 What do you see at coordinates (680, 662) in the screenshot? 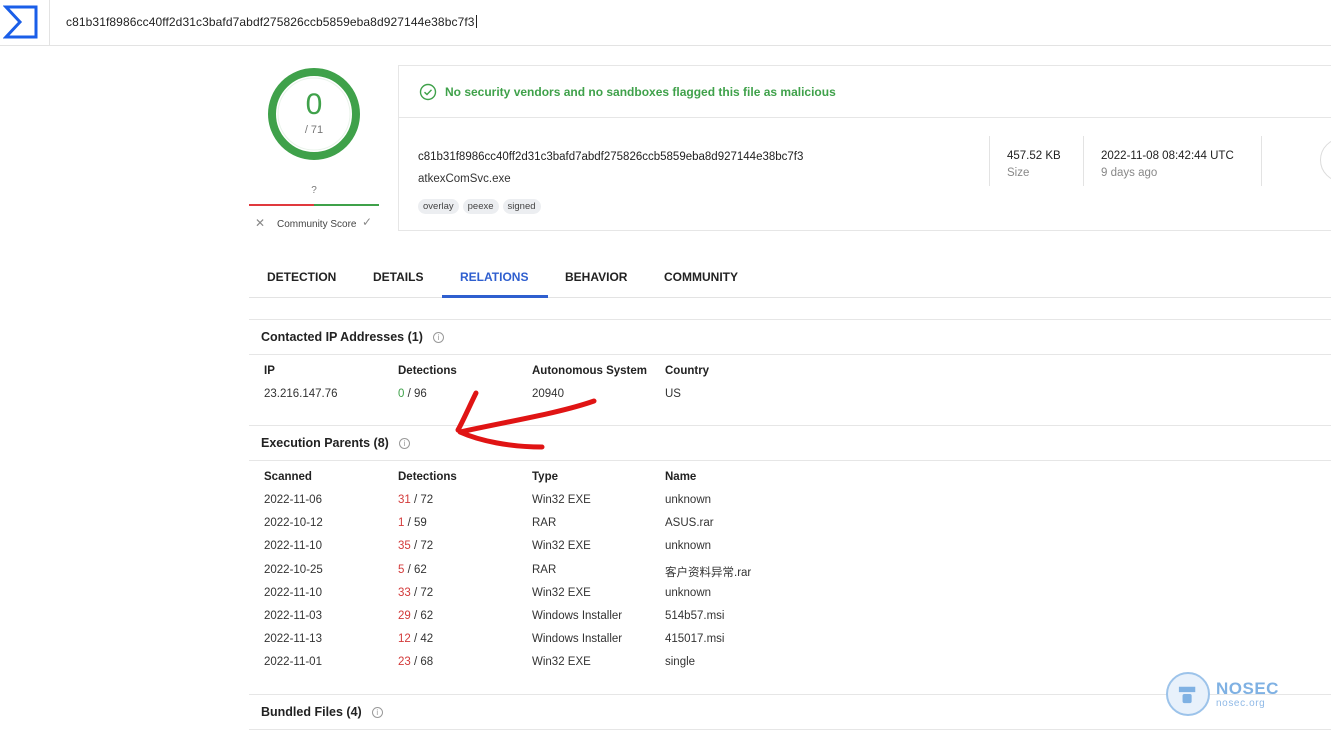
I see `row-name: single` at bounding box center [680, 662].